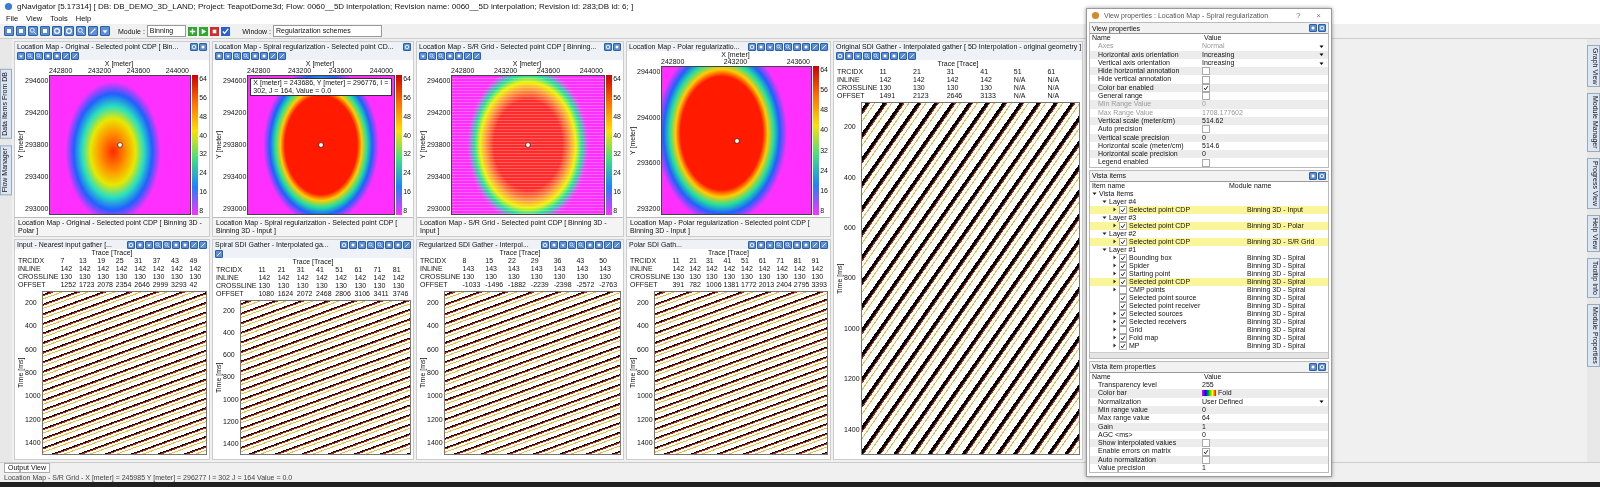  I want to click on close-button: ×, so click(1318, 15).